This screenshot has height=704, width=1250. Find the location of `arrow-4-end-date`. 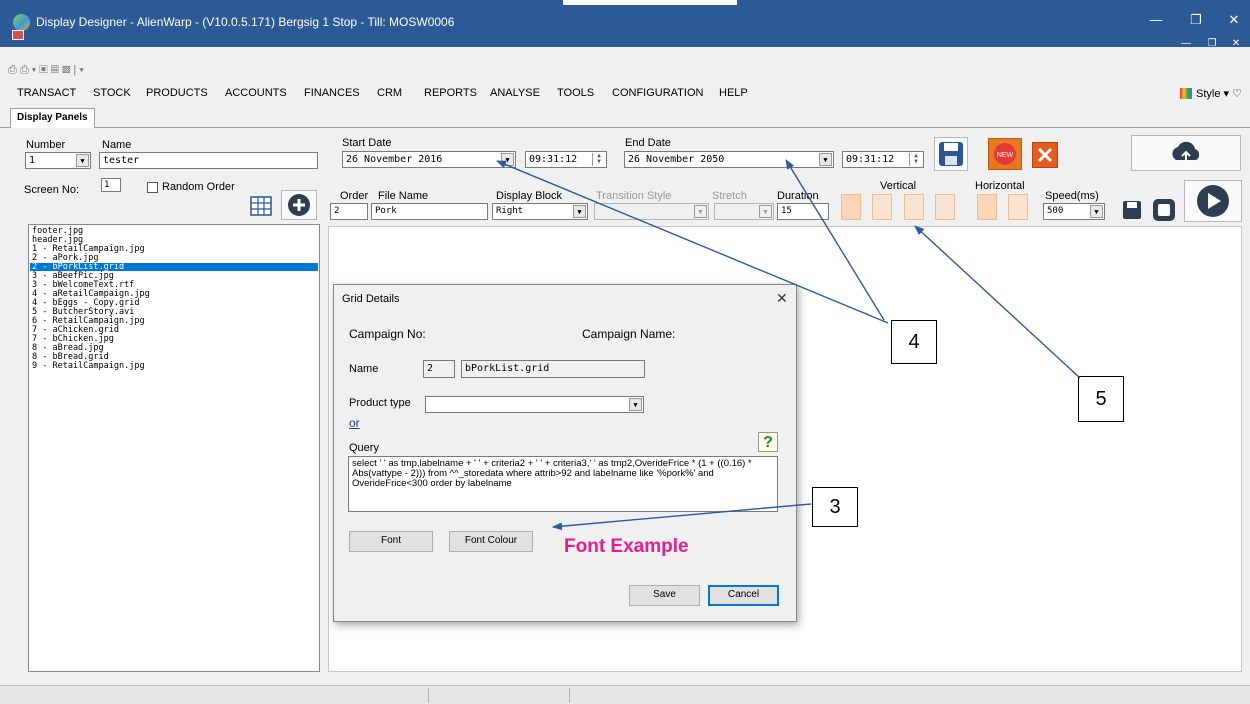

arrow-4-end-date is located at coordinates (835, 240).